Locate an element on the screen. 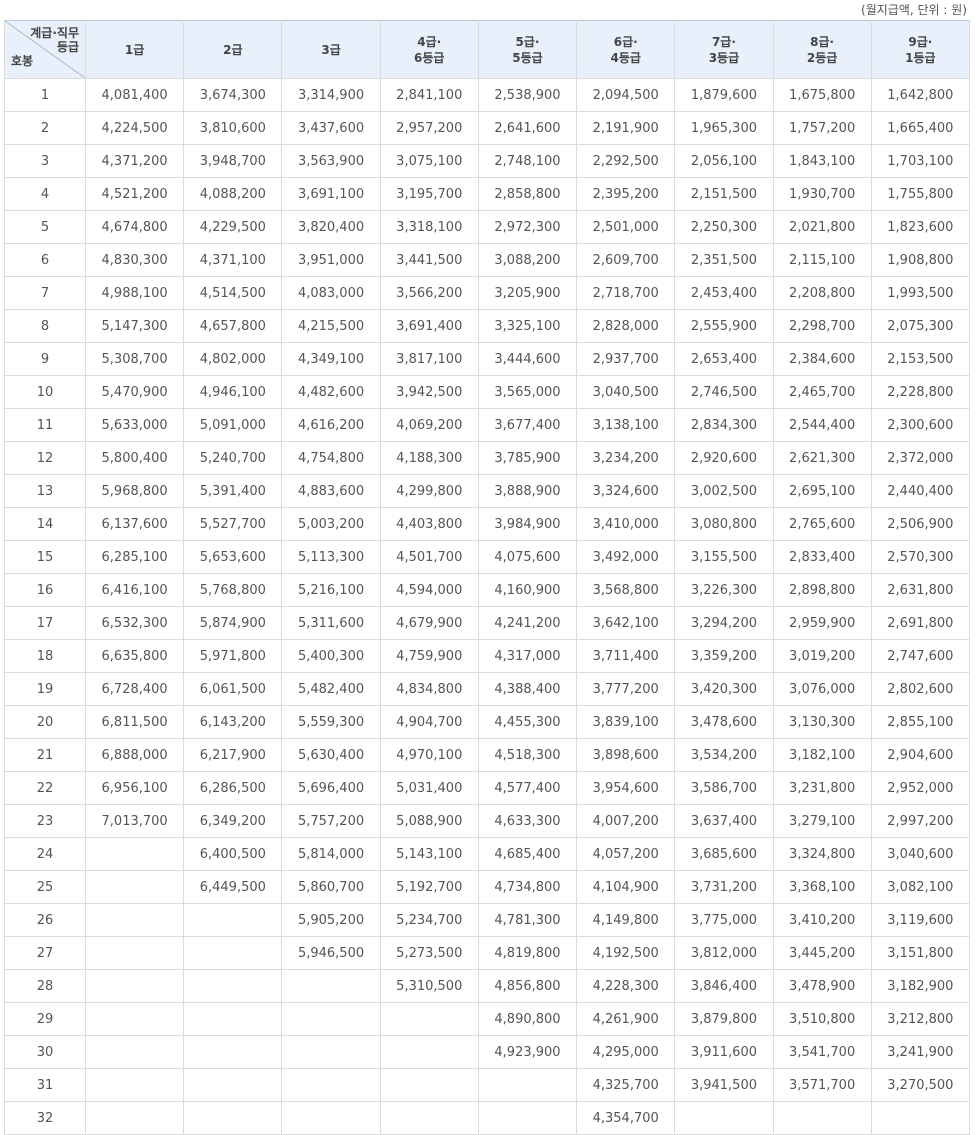 This screenshot has width=975, height=1135. salary-cell: 3,911,600 is located at coordinates (724, 1052).